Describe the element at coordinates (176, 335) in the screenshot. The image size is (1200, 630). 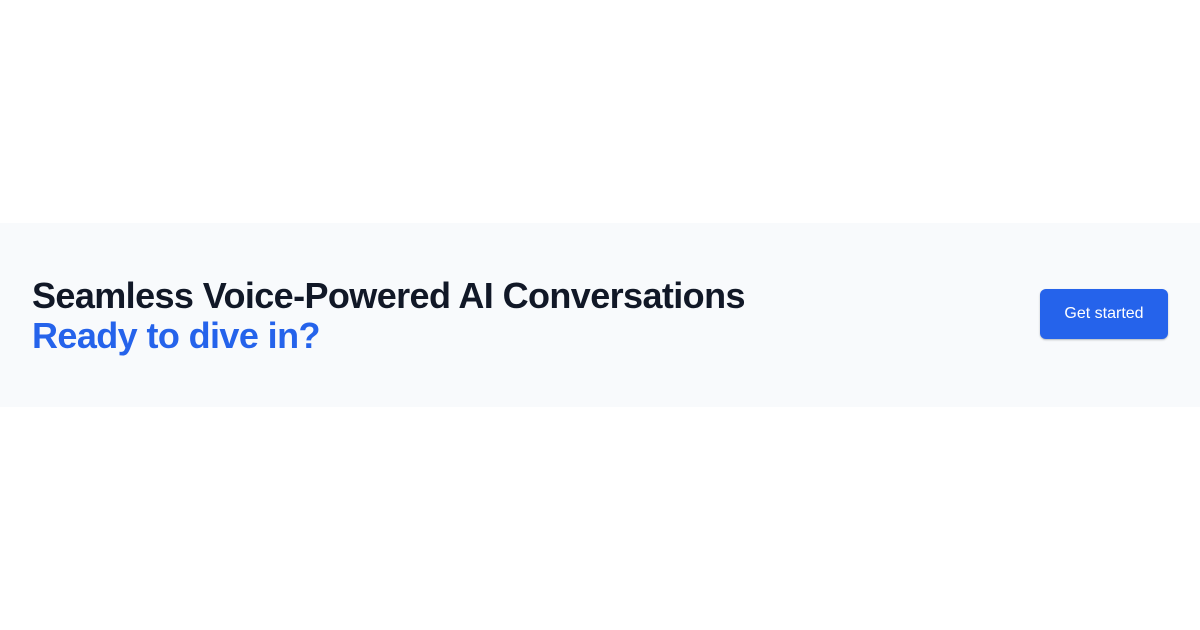
I see `cta-subheadline: Ready to dive in?` at that location.